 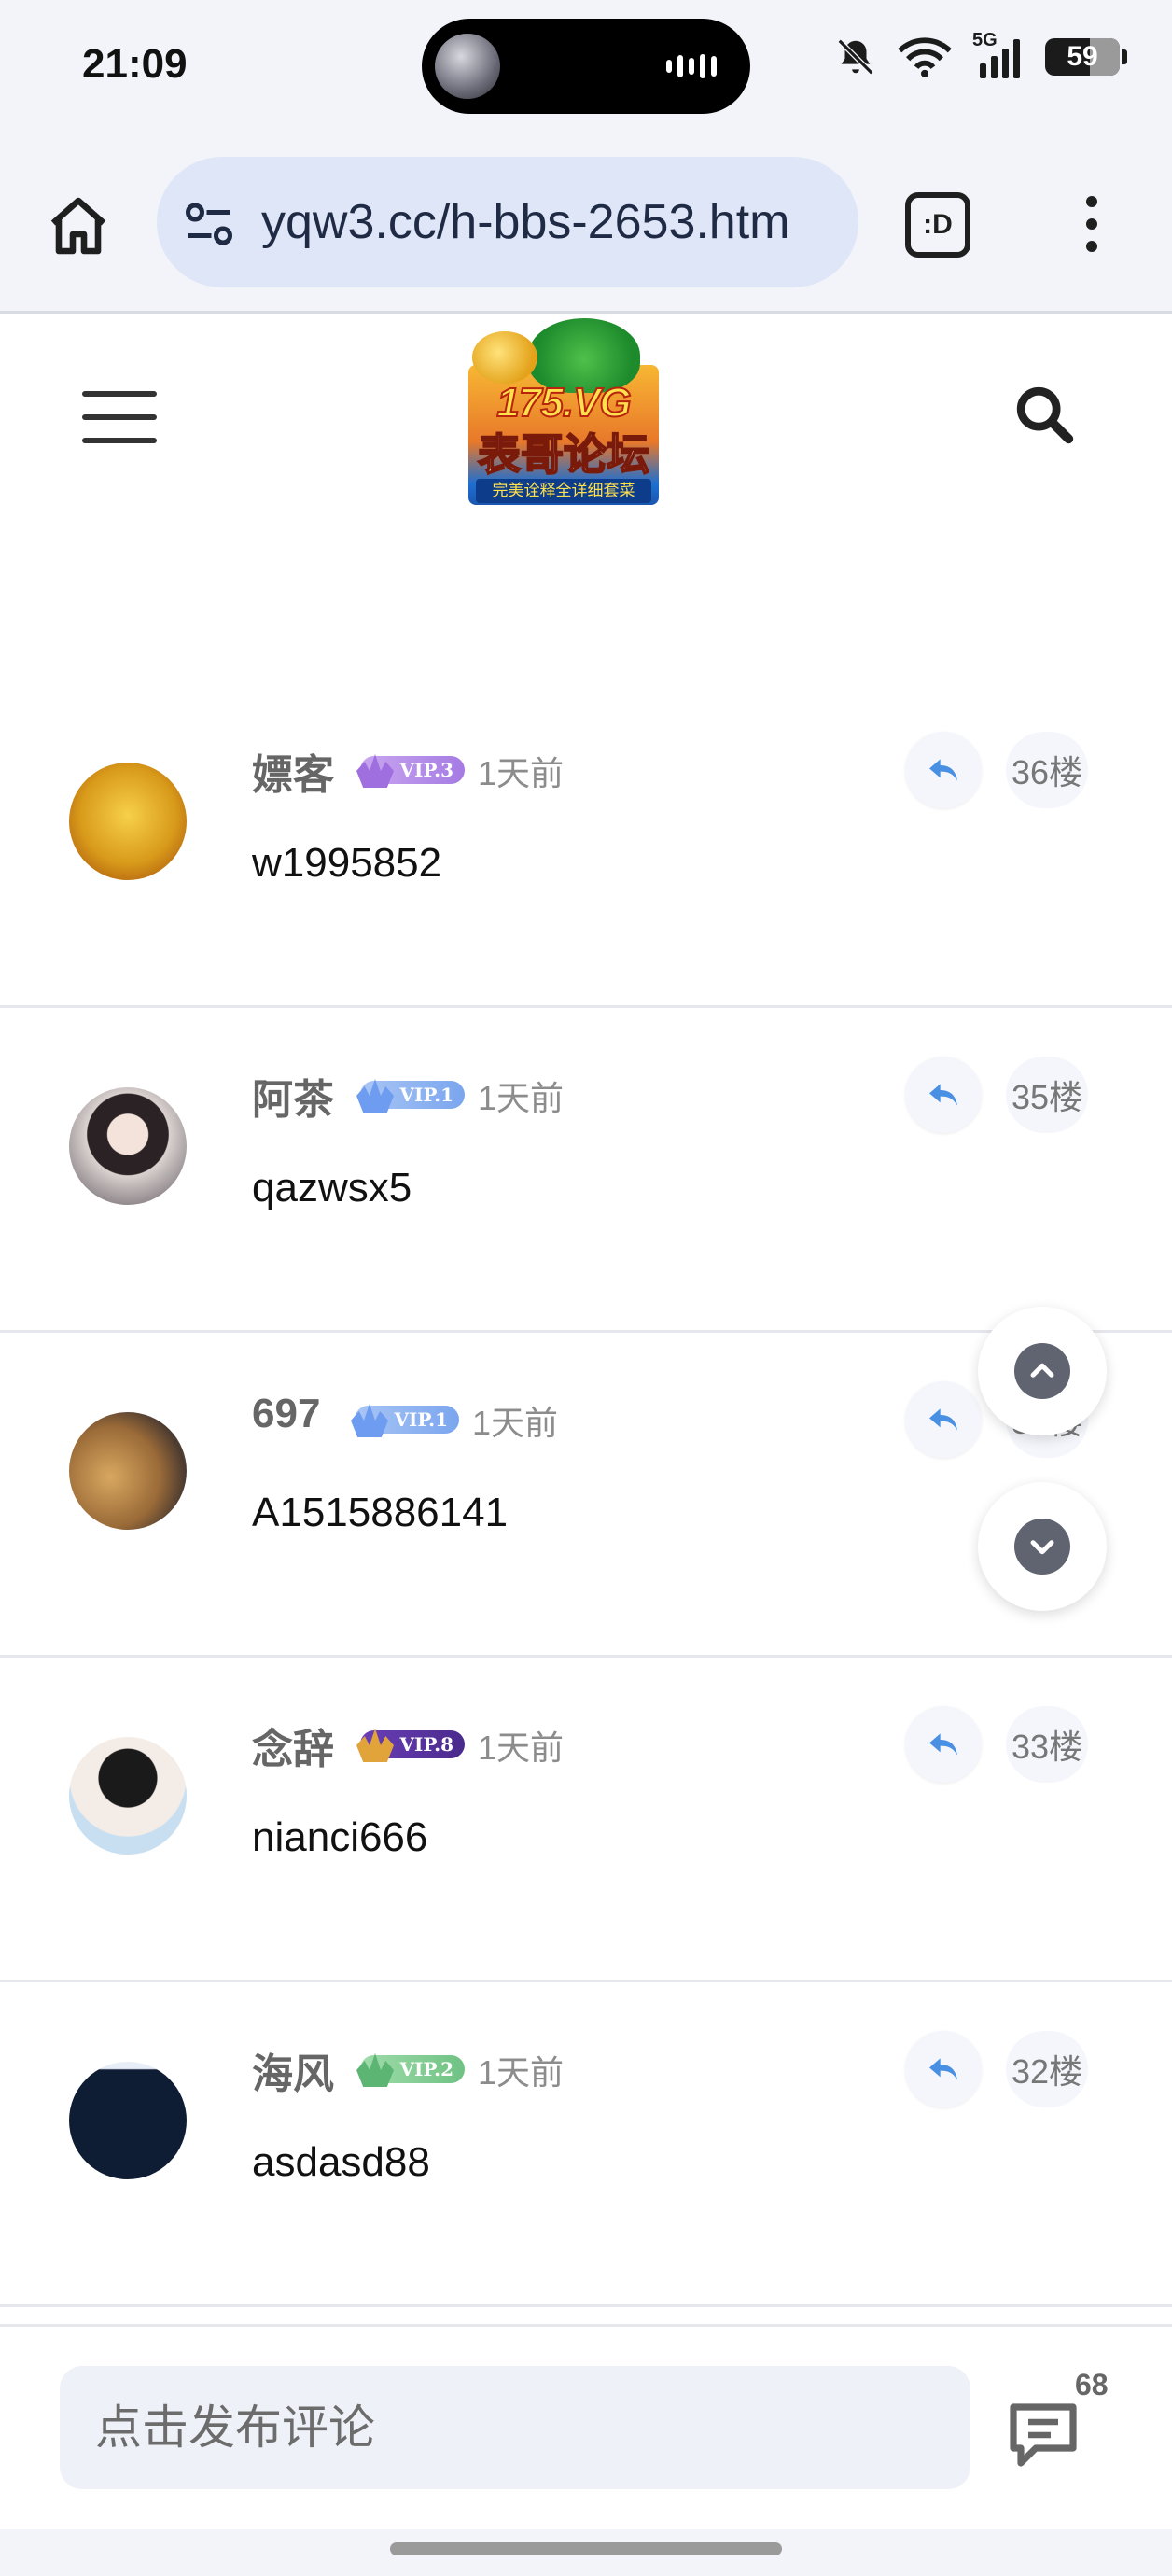 I want to click on gesture-area, so click(x=586, y=2552).